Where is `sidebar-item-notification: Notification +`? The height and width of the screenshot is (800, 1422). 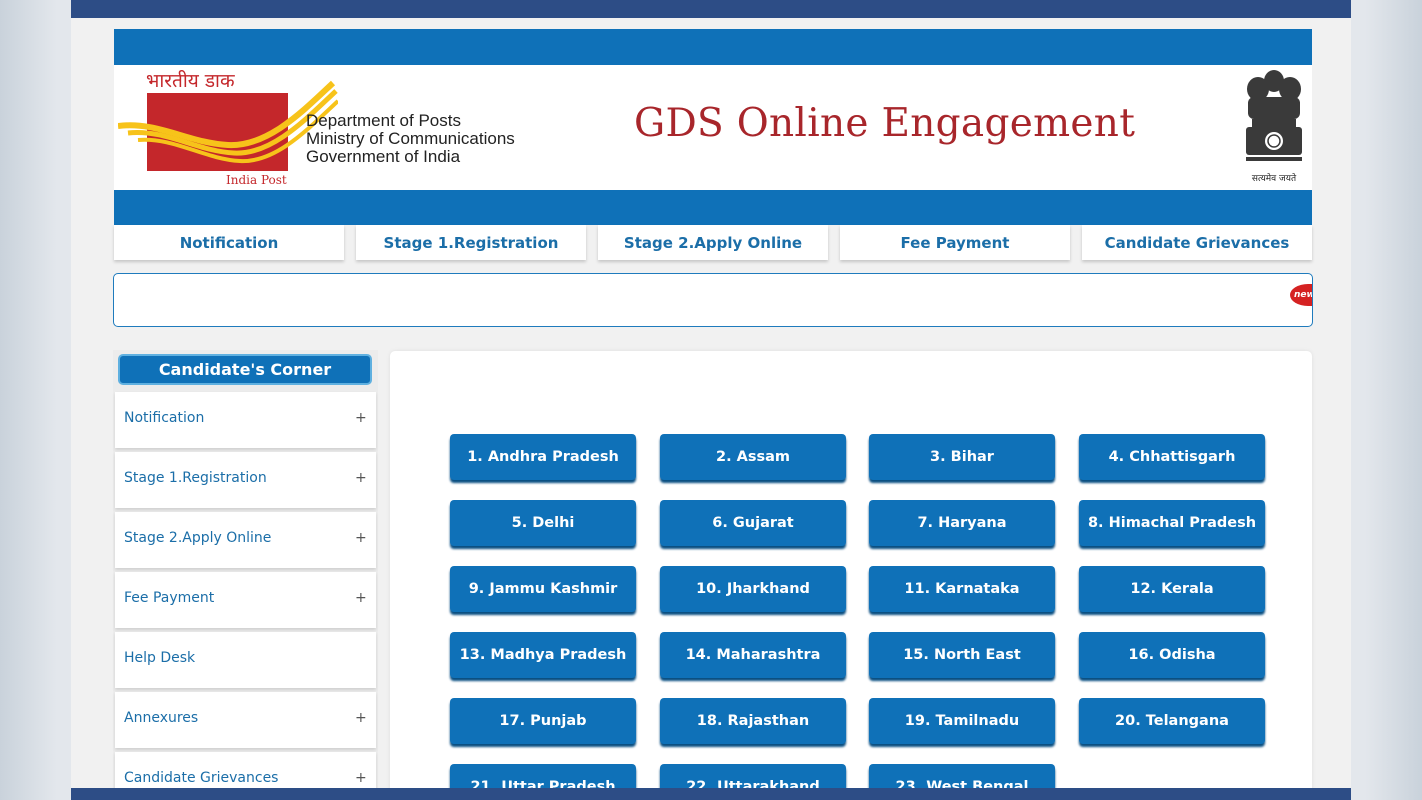
sidebar-item-notification: Notification + is located at coordinates (245, 420).